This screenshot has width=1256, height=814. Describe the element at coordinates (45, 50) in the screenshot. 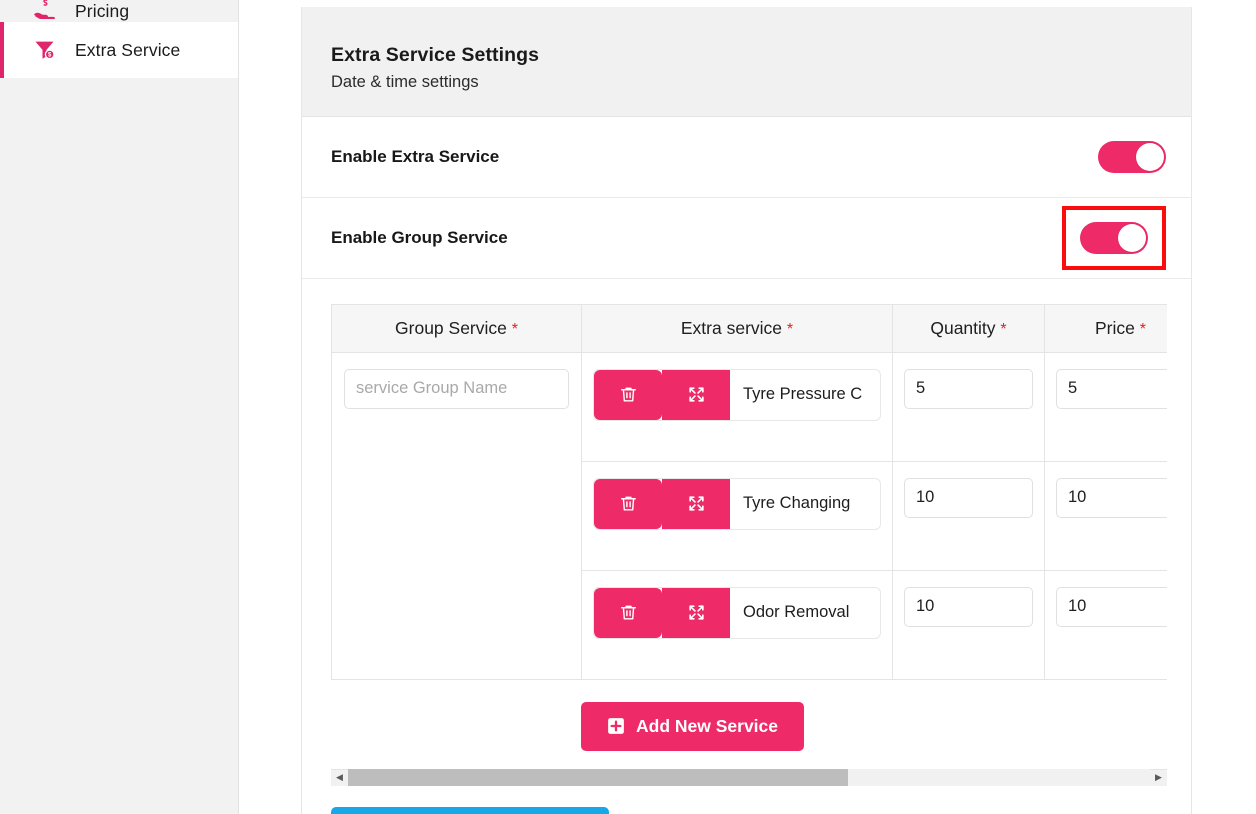

I see `funnel-dollar-icon: $` at that location.